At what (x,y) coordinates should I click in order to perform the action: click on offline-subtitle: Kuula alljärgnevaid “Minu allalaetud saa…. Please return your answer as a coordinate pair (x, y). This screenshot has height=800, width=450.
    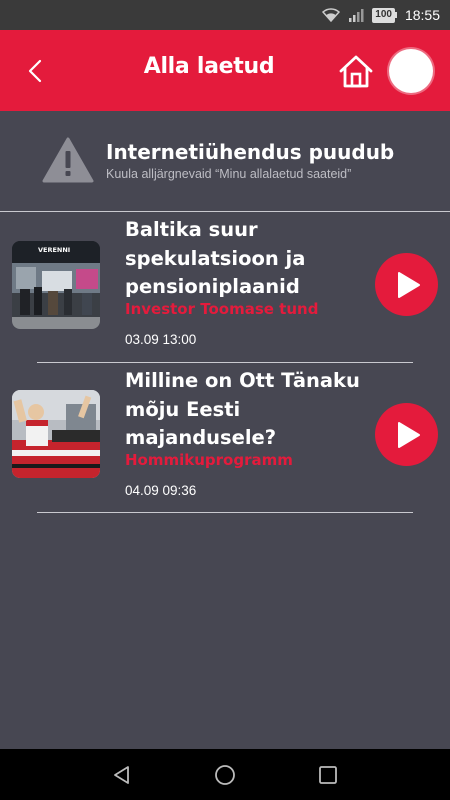
    Looking at the image, I should click on (229, 174).